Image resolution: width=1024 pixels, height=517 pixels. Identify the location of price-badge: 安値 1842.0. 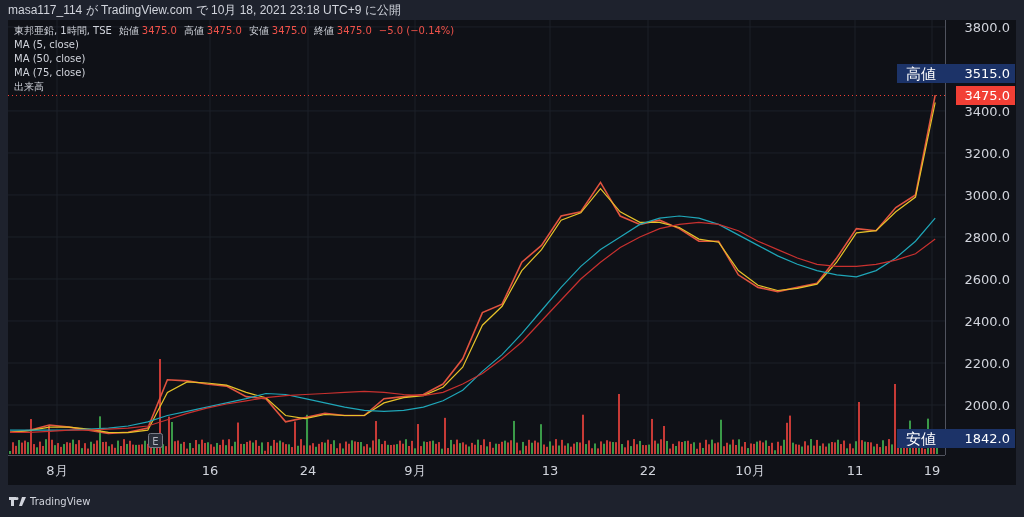
(956, 438).